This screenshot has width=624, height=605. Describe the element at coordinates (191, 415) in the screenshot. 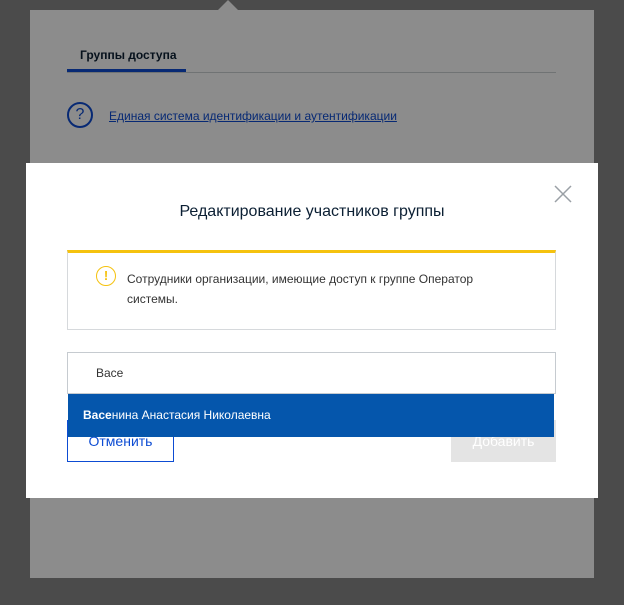

I see `suggestion-rest: нина Анастасия Николаевна` at that location.